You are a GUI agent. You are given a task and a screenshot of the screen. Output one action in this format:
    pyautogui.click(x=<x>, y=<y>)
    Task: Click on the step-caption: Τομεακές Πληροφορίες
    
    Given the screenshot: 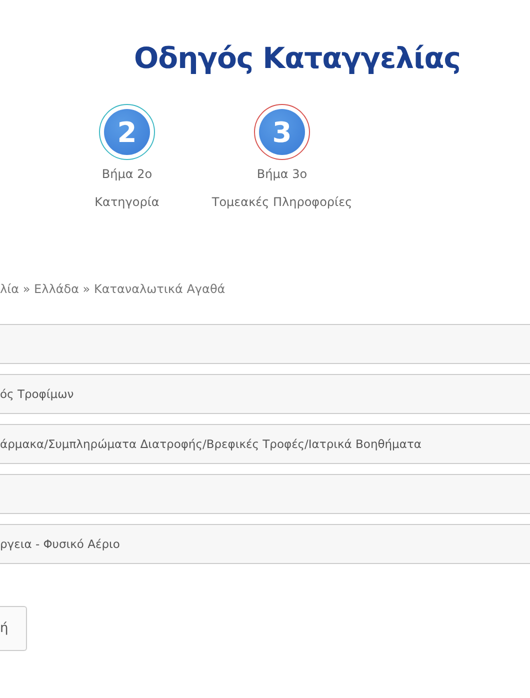 What is the action you would take?
    pyautogui.click(x=282, y=202)
    